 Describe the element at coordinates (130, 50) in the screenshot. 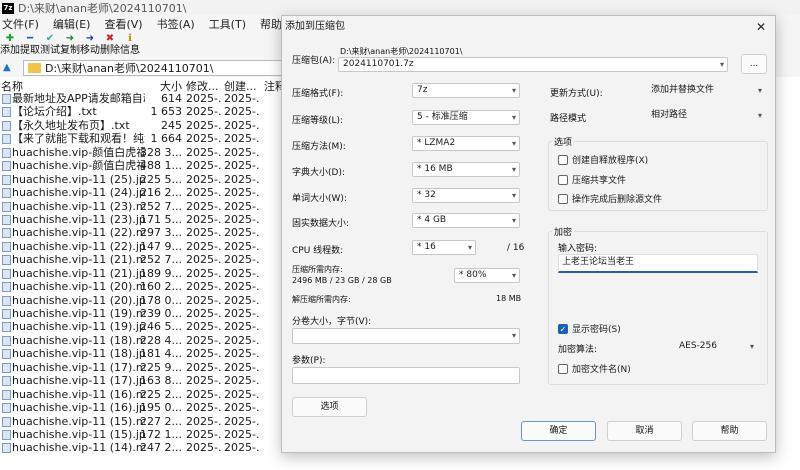

I see `toolbar-label: 信息` at that location.